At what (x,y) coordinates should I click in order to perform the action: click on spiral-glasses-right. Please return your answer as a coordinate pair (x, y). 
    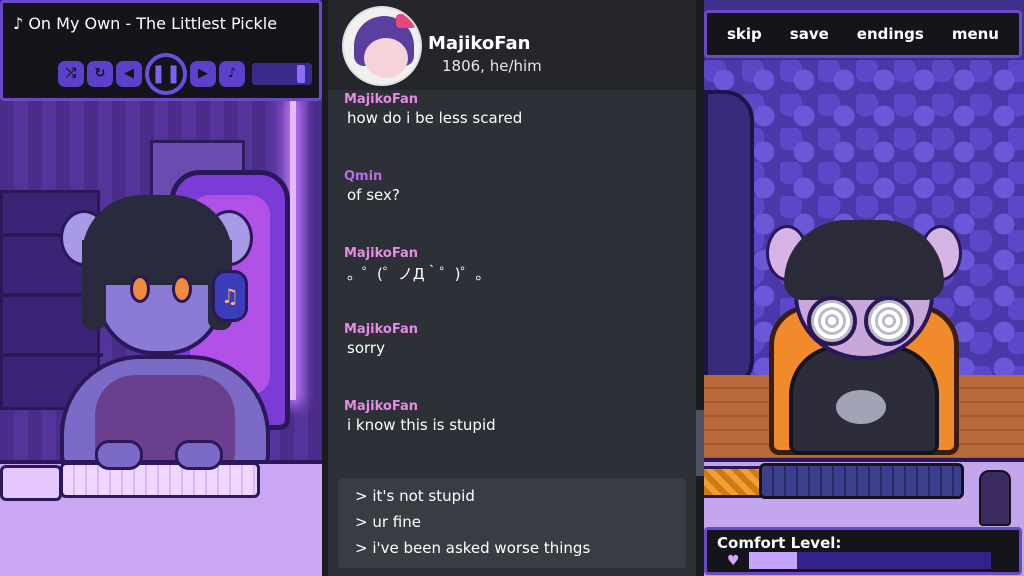
    Looking at the image, I should click on (889, 321).